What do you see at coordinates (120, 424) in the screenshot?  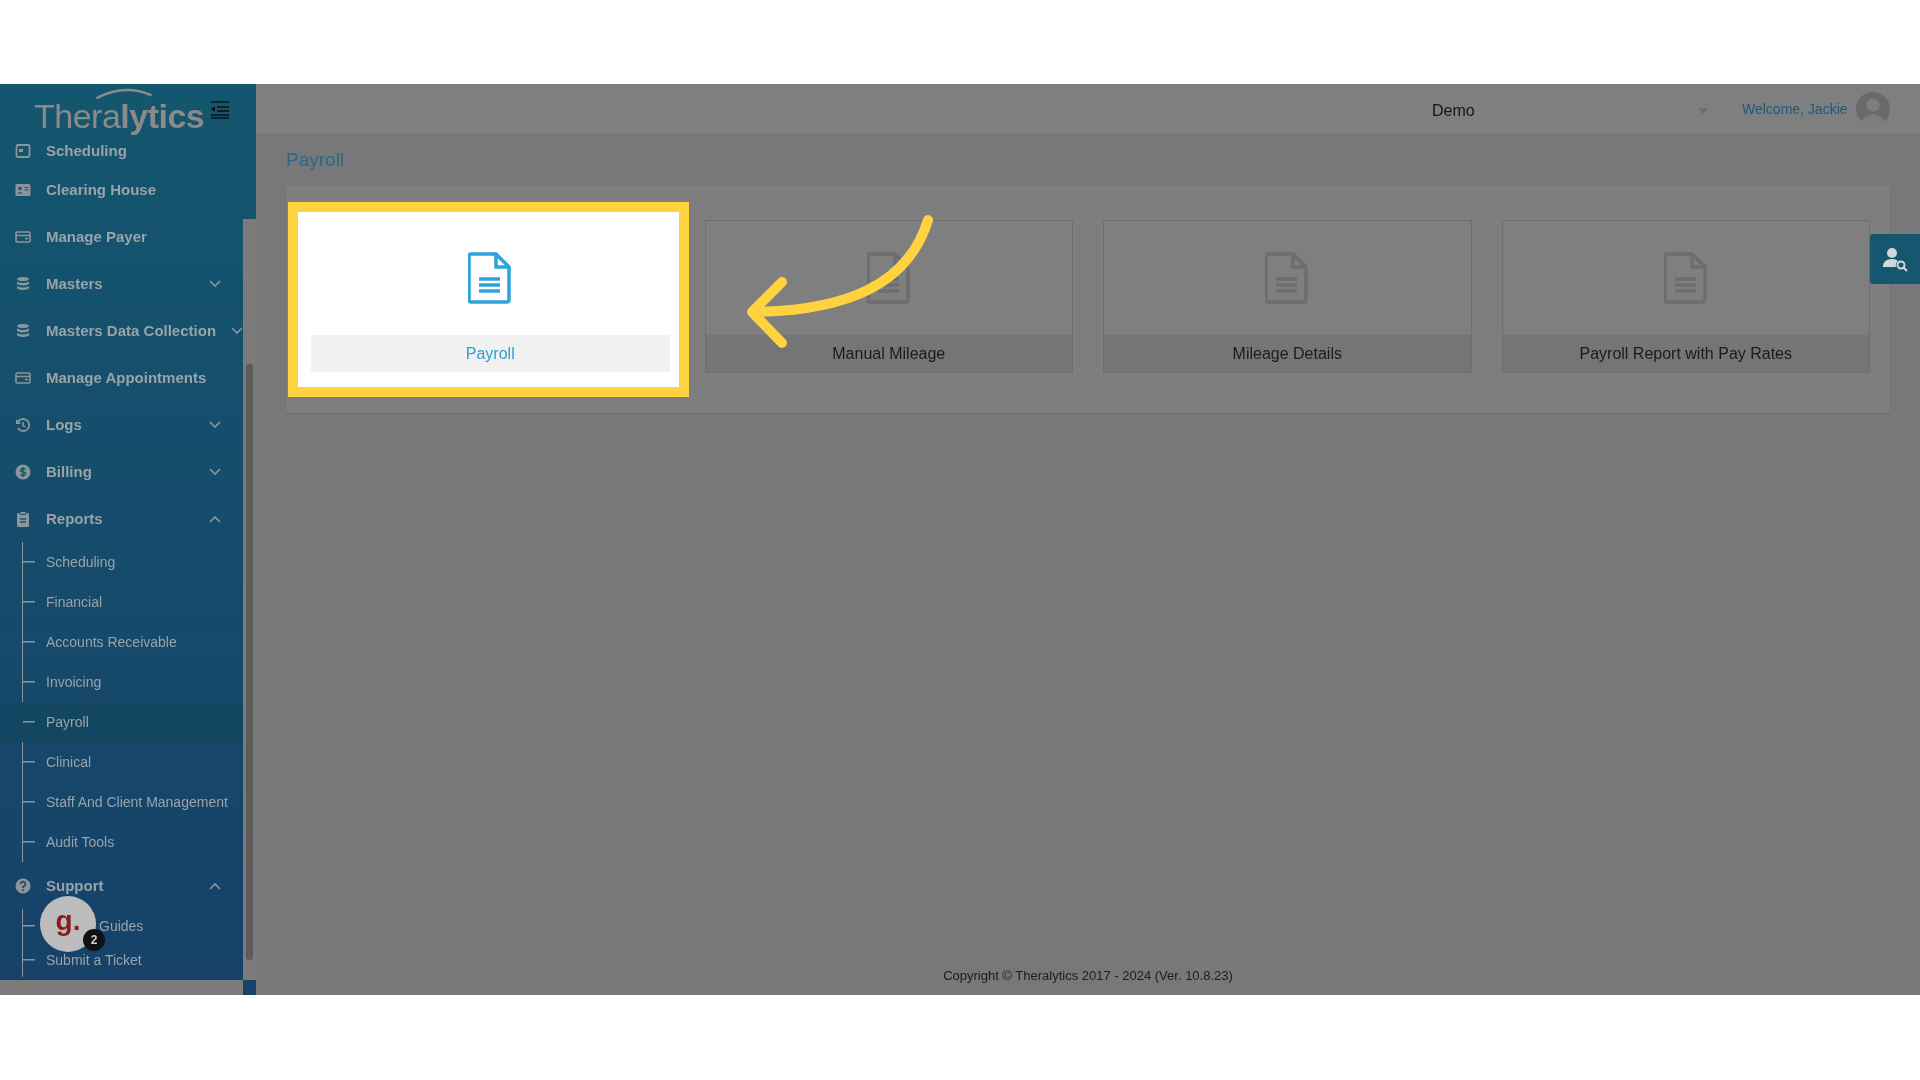 I see `sidebar-item: Logs` at bounding box center [120, 424].